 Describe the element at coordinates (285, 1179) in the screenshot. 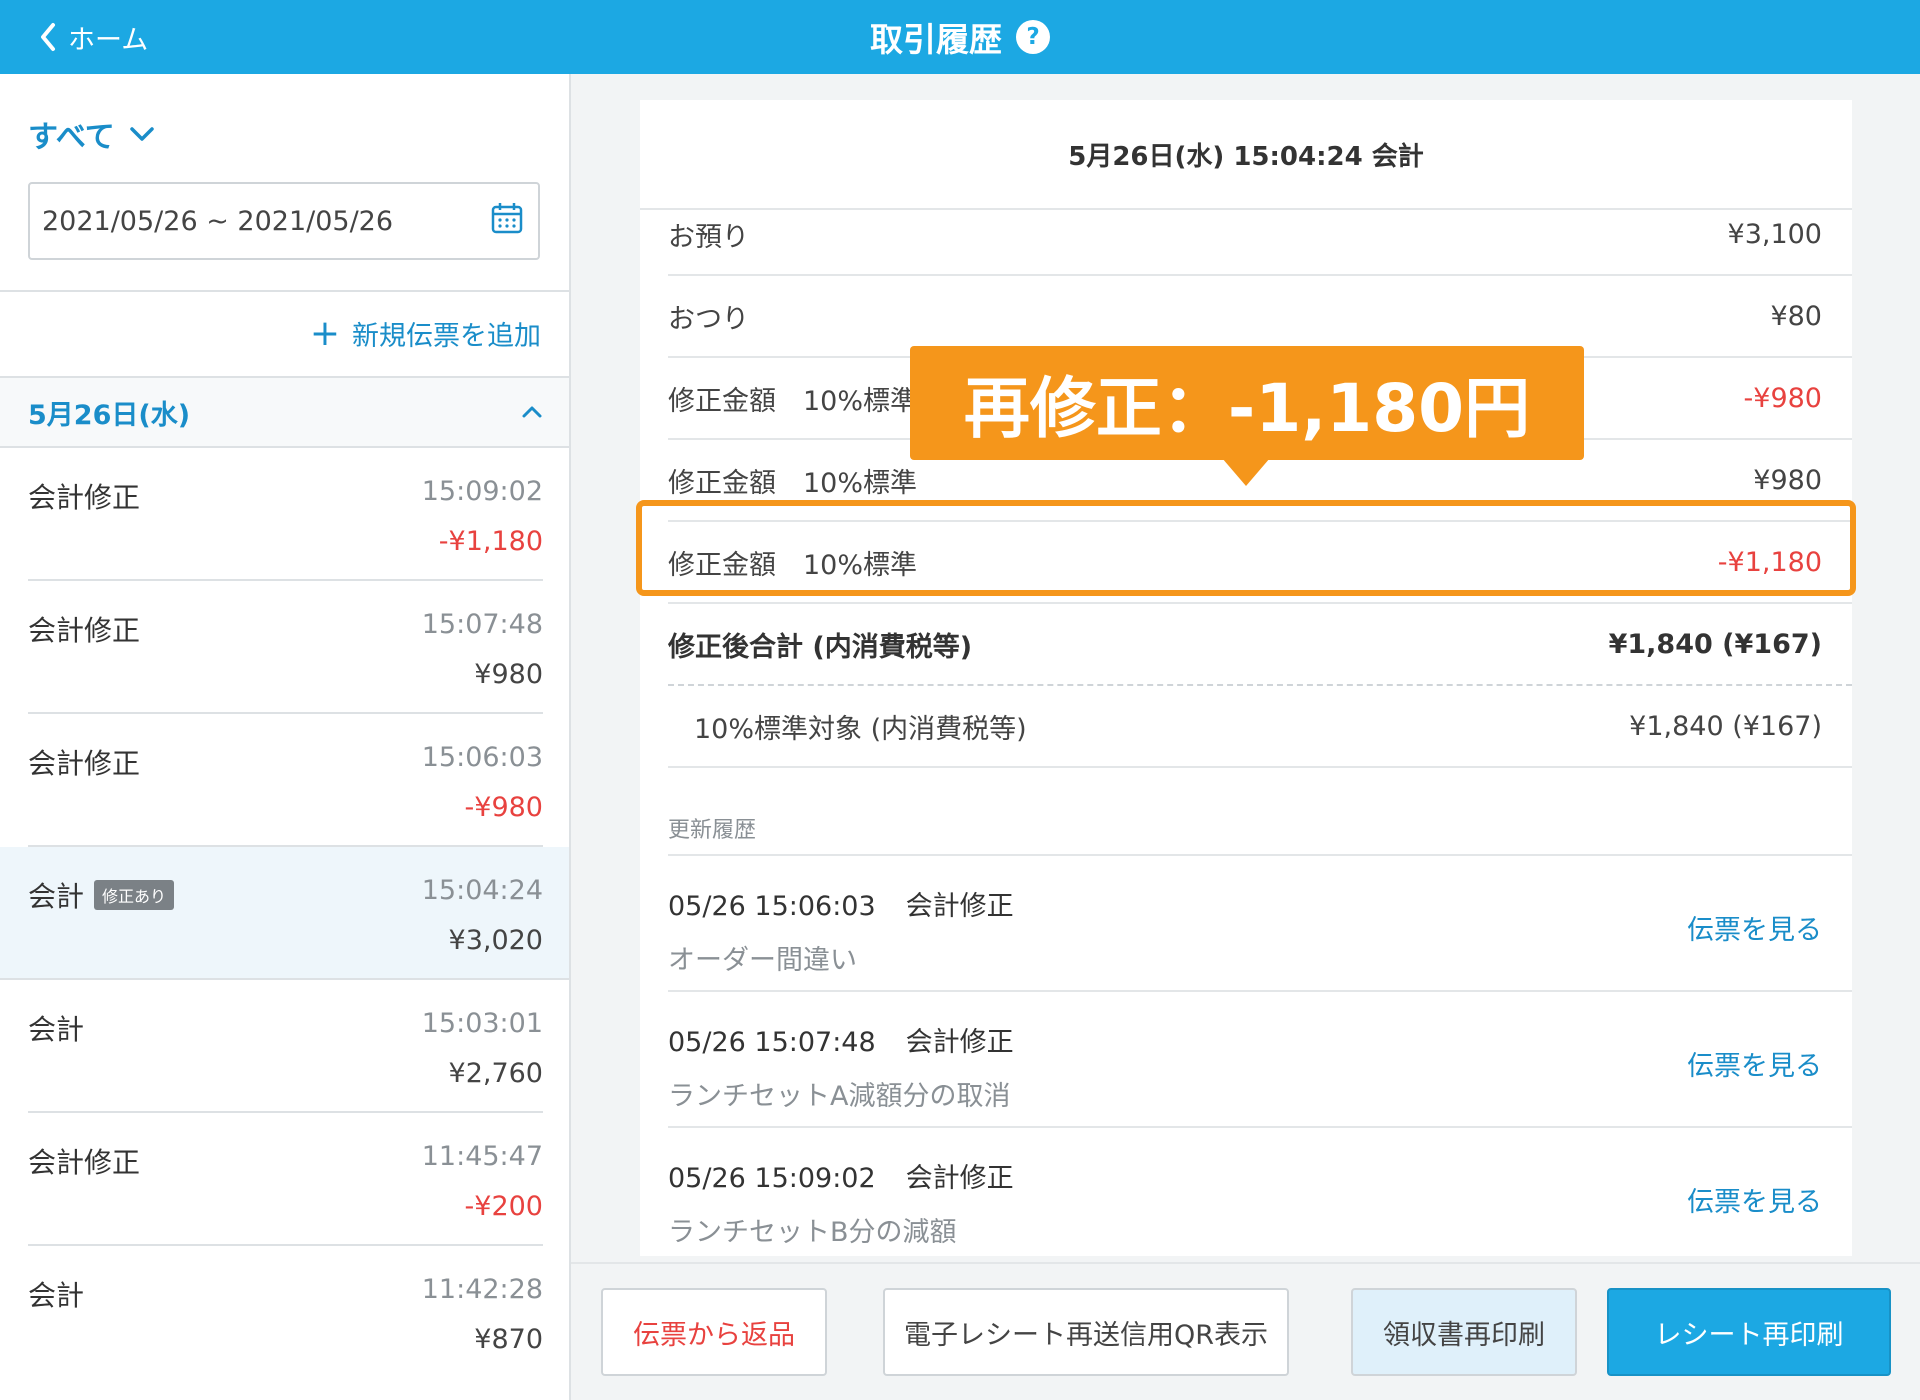

I see `transaction-item: 会計修正 11:45:47 -¥200` at that location.